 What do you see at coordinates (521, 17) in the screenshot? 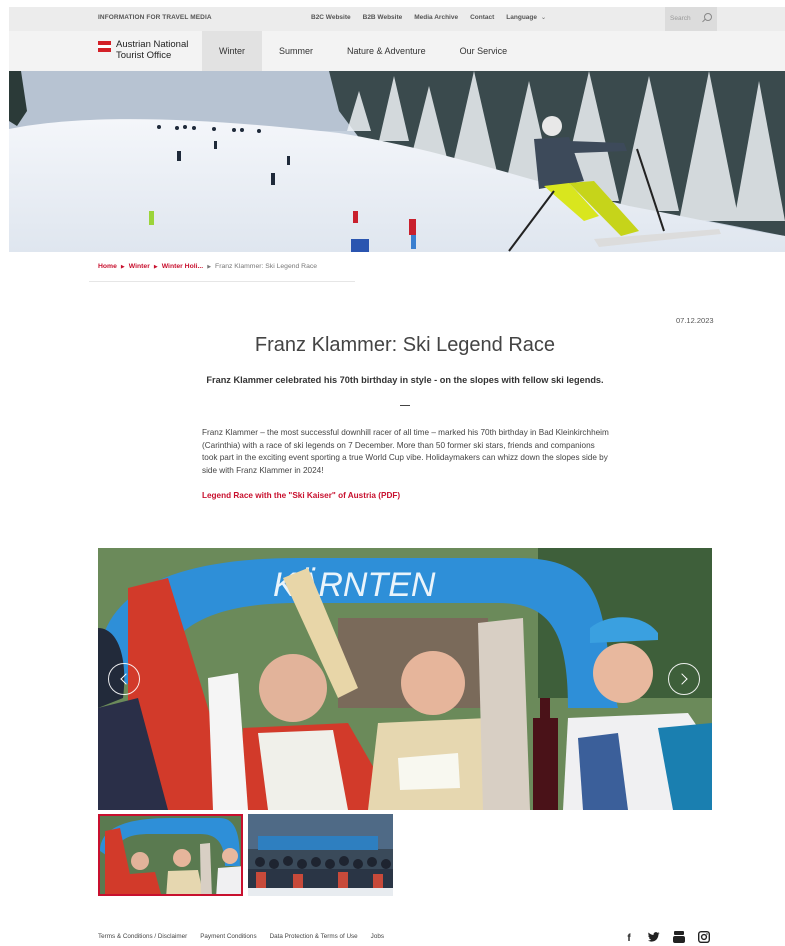
I see `language-label: Language` at bounding box center [521, 17].